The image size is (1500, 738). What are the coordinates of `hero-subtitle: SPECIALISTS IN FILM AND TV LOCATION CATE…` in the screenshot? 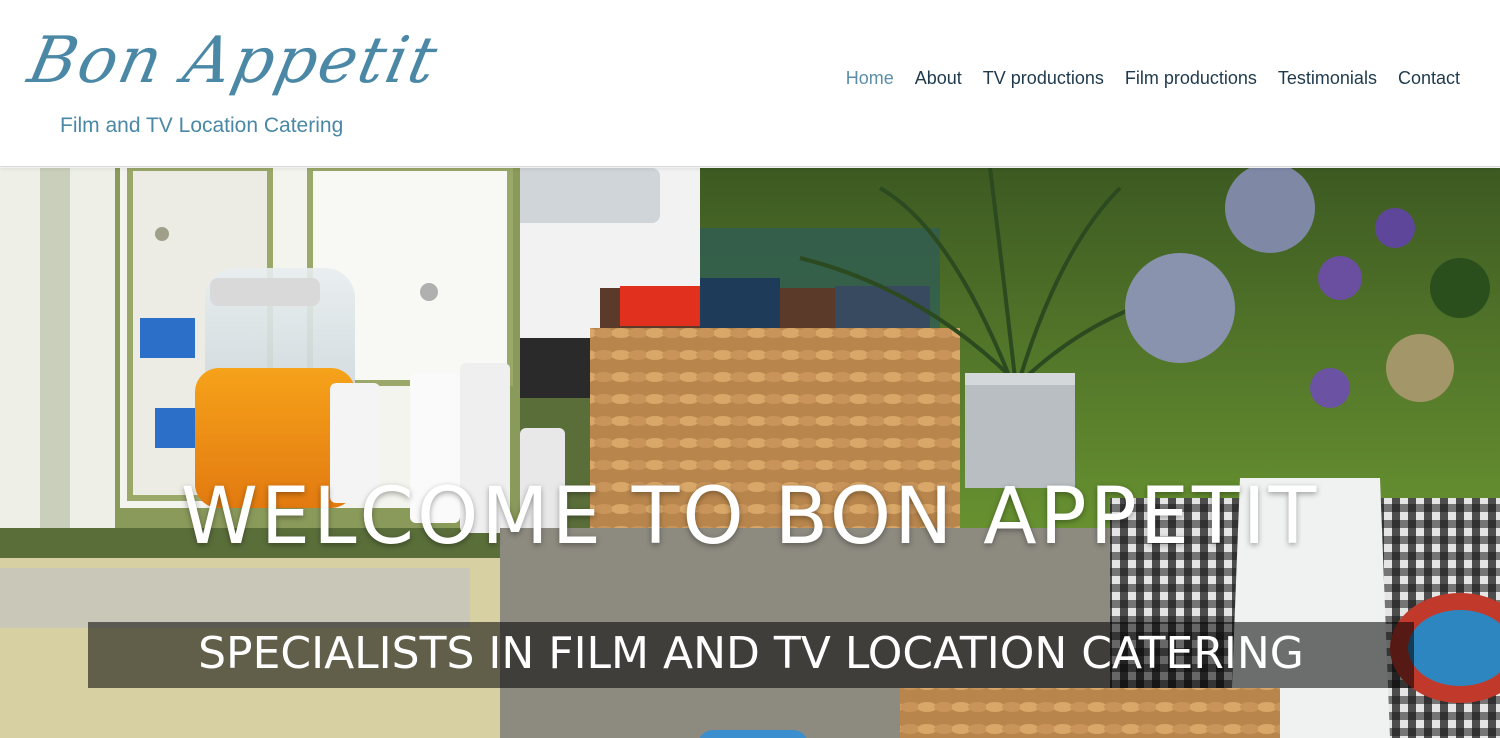 It's located at (751, 653).